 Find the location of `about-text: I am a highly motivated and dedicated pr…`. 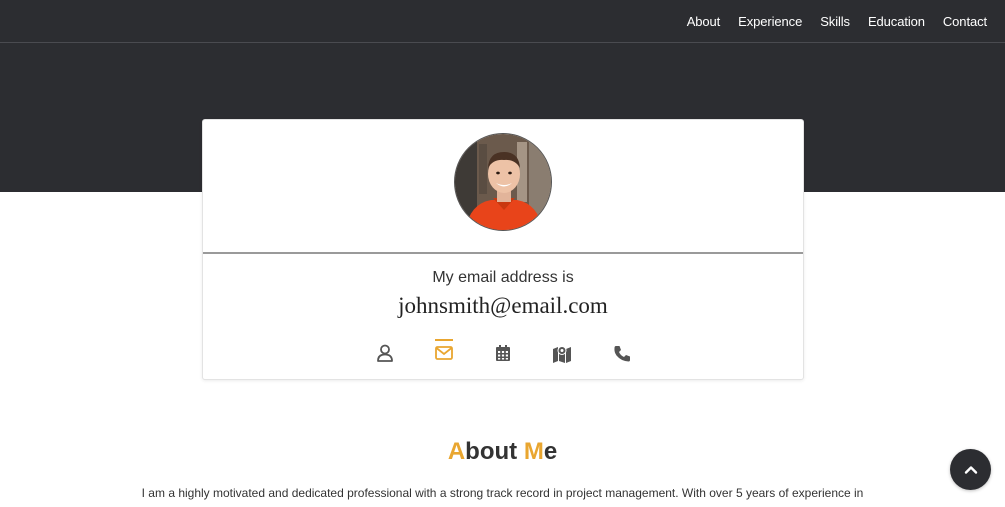

about-text: I am a highly motivated and dedicated pr… is located at coordinates (502, 493).